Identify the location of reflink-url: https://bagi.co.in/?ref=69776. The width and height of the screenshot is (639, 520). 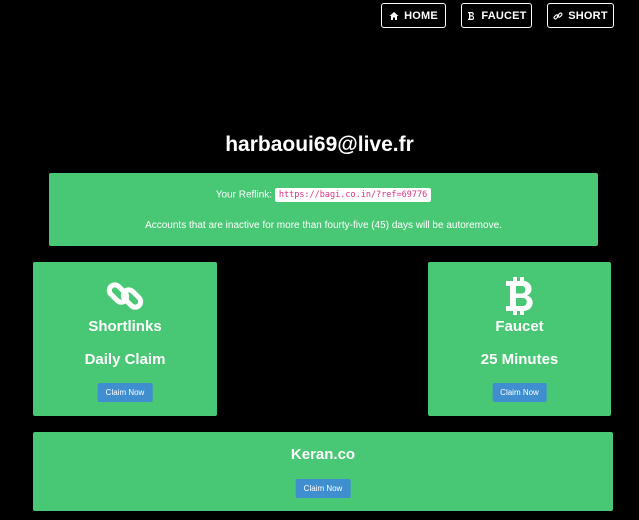
(353, 195).